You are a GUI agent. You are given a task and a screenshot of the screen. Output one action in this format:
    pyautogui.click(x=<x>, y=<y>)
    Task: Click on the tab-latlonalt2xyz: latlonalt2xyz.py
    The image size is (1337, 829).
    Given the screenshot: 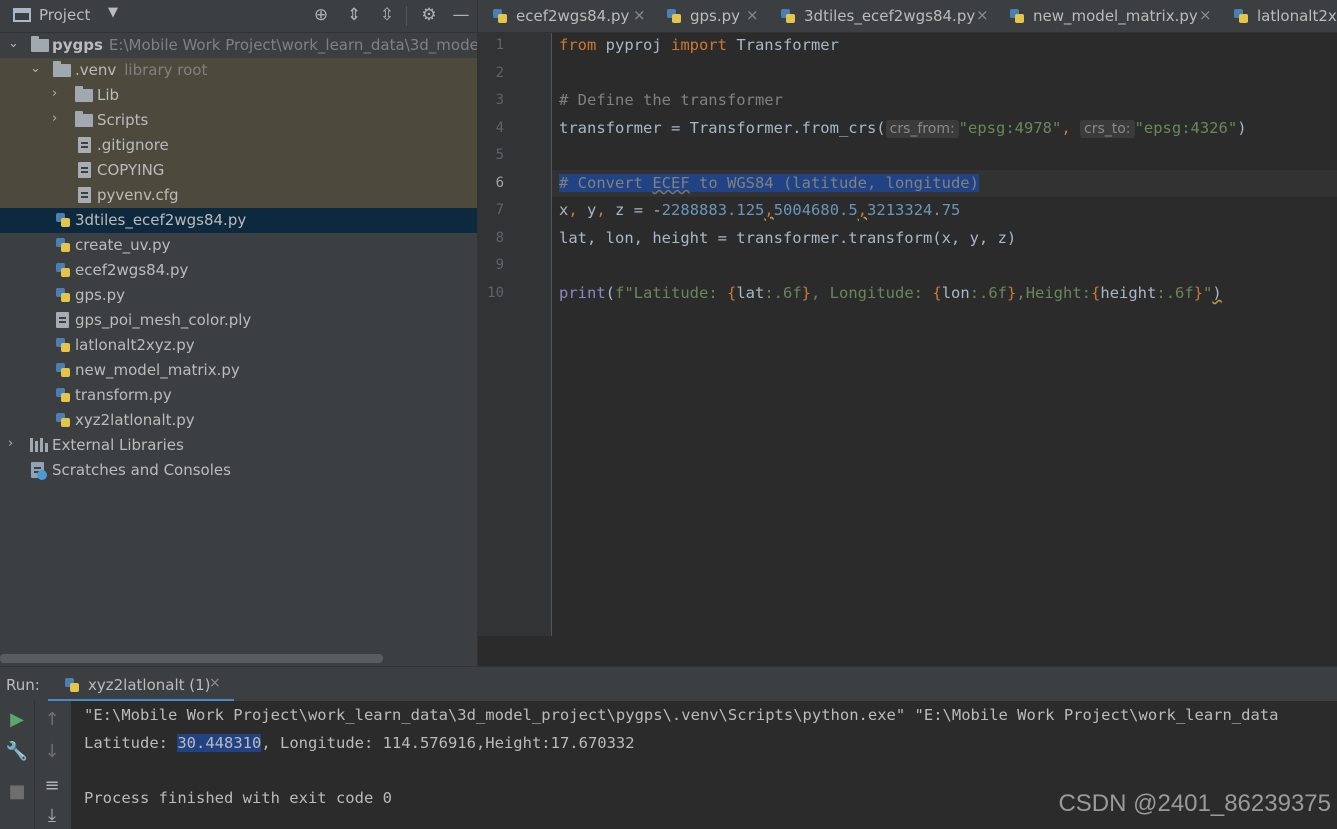 What is the action you would take?
    pyautogui.click(x=1278, y=16)
    